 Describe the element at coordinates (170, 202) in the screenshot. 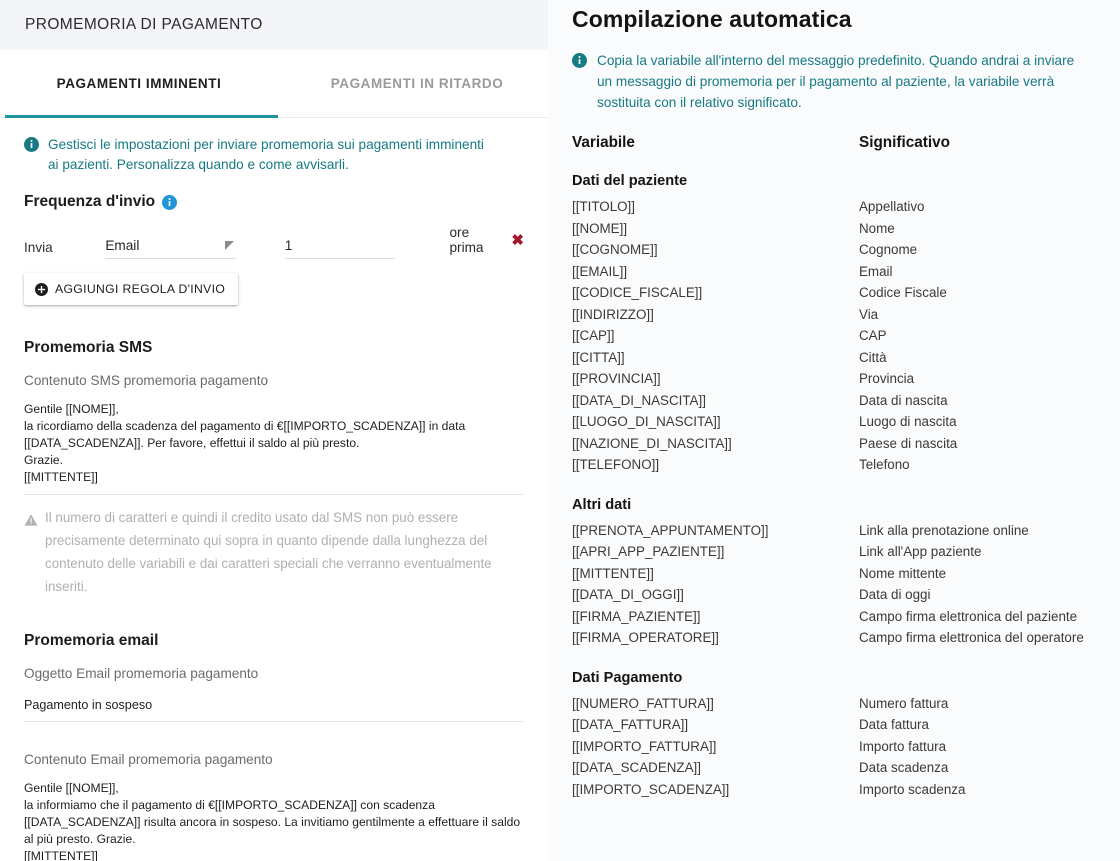

I see `help-info-icon` at that location.